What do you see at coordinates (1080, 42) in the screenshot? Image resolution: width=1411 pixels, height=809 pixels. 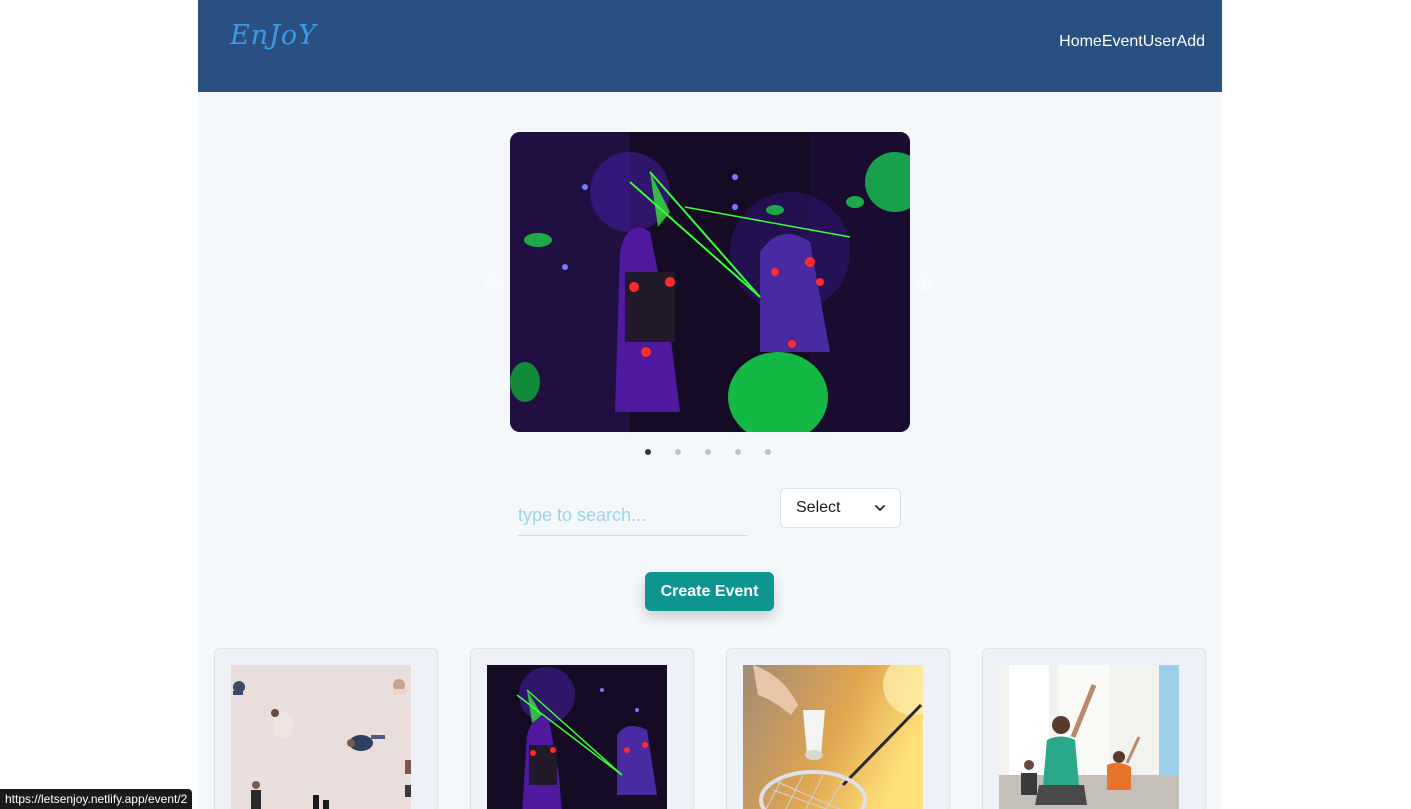 I see `nav-home-link: Home` at bounding box center [1080, 42].